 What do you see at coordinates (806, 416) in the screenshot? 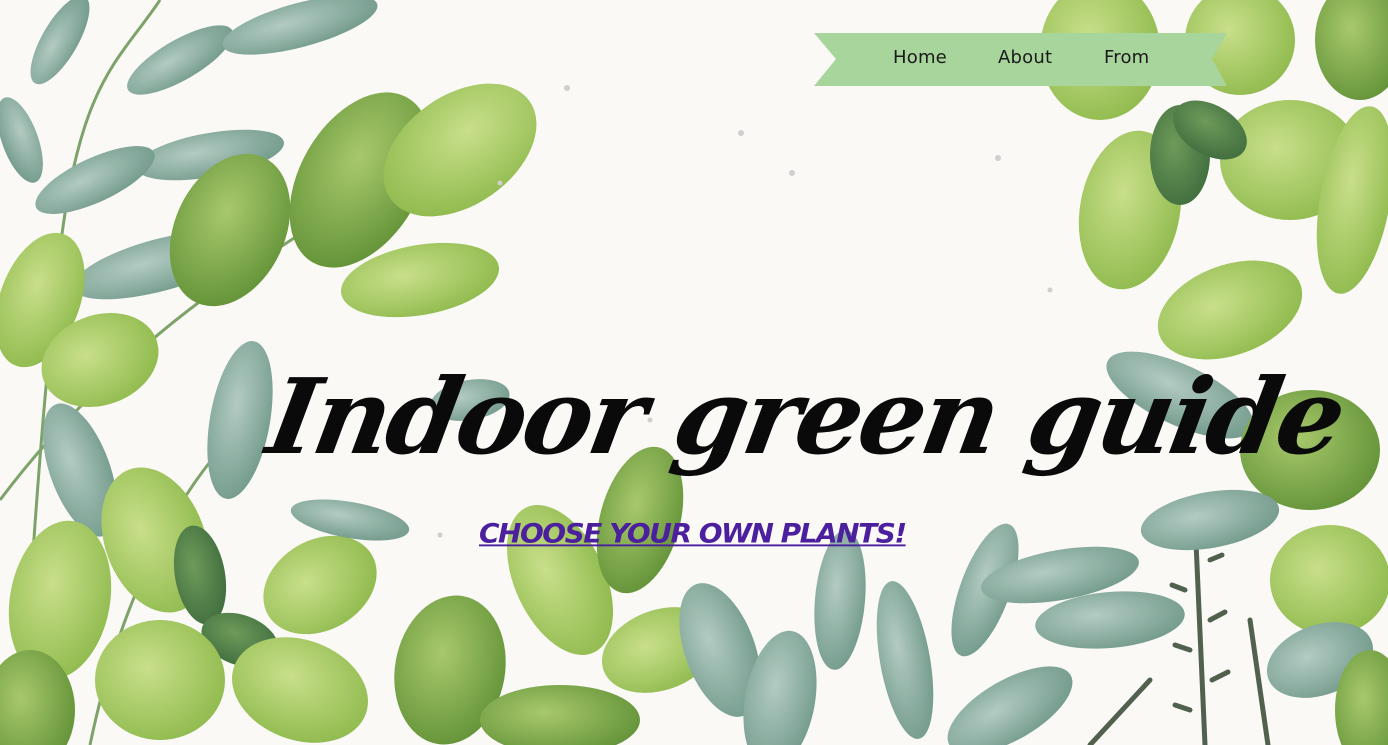
I see `page-title: Indoor green guide` at bounding box center [806, 416].